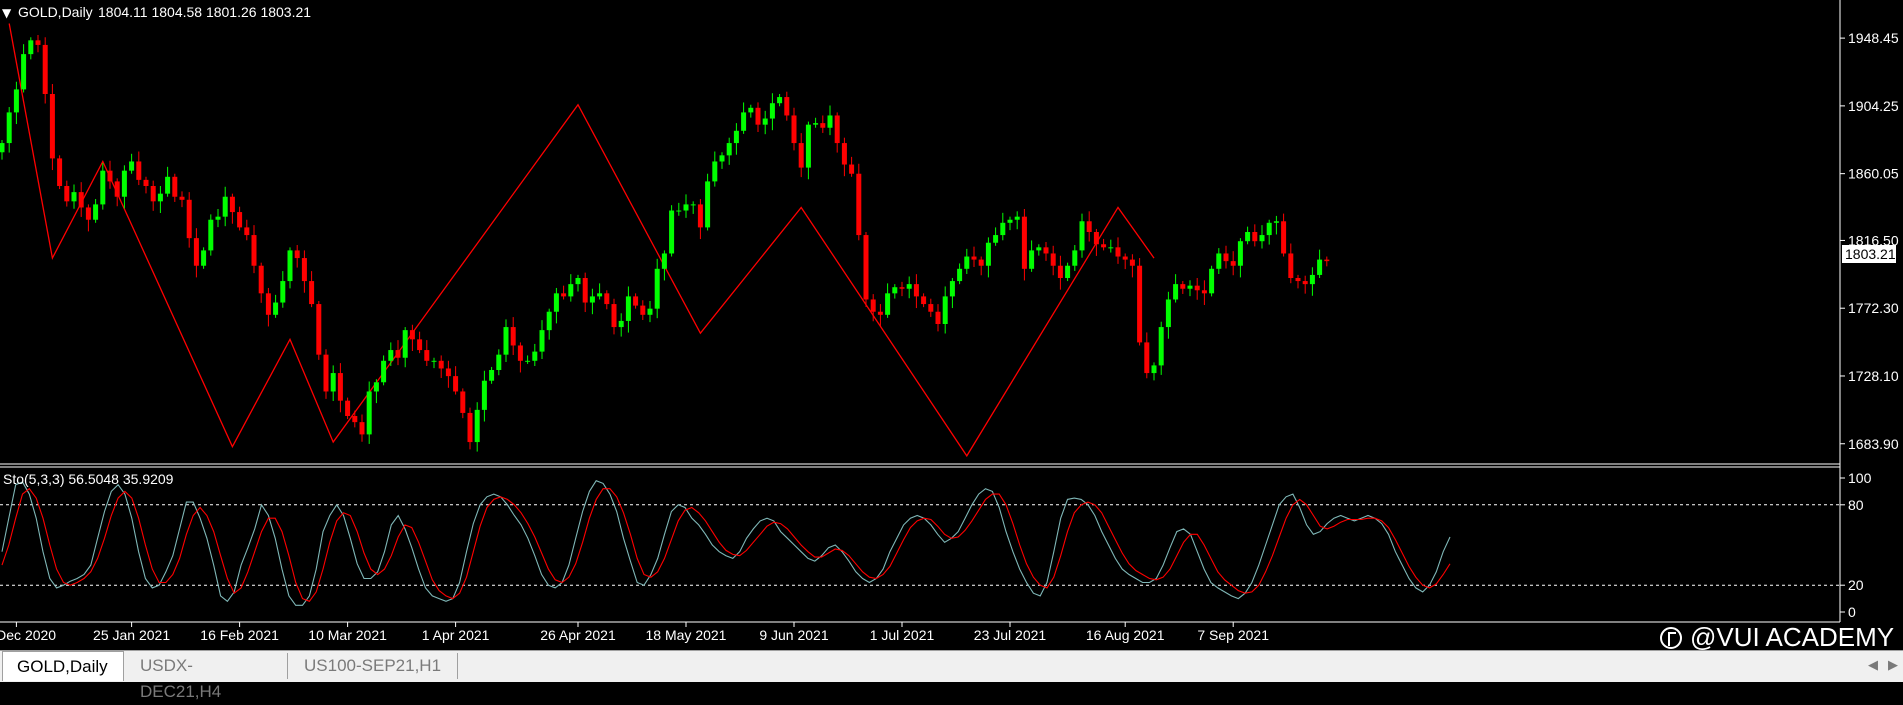 The height and width of the screenshot is (705, 1903). Describe the element at coordinates (1792, 637) in the screenshot. I see `watermark-text: @VUI ACADEMY` at that location.